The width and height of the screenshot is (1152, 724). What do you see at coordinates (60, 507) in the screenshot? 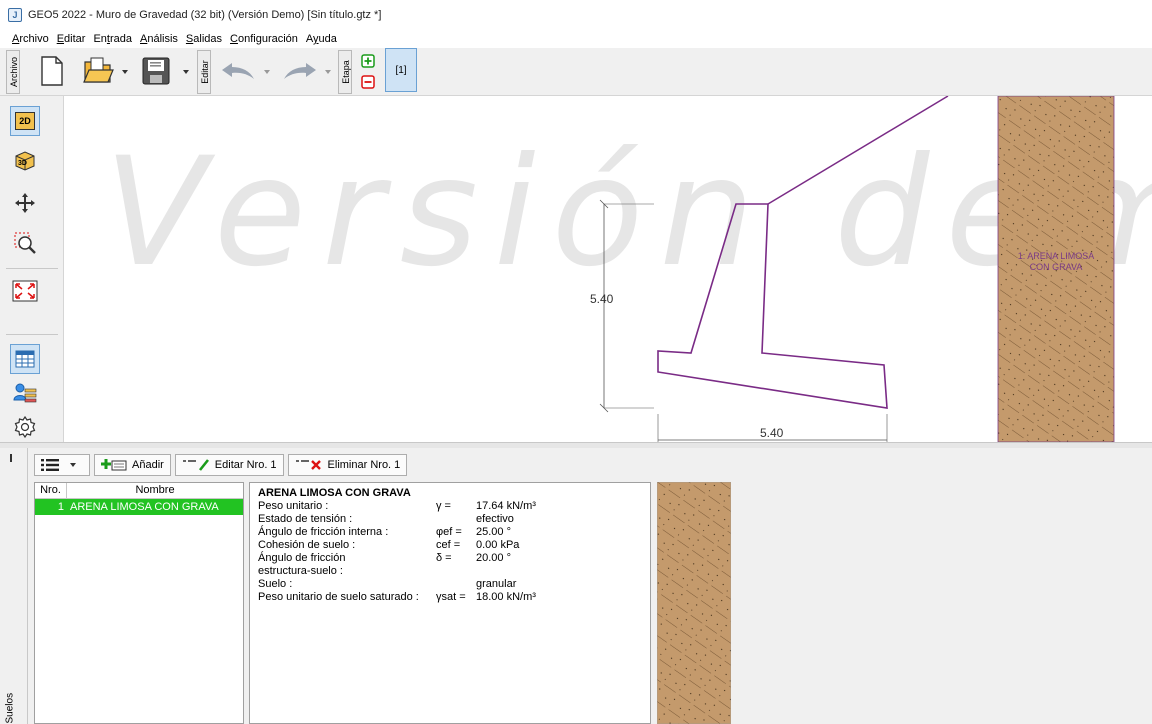
I see `cell-nro: 1` at bounding box center [60, 507].